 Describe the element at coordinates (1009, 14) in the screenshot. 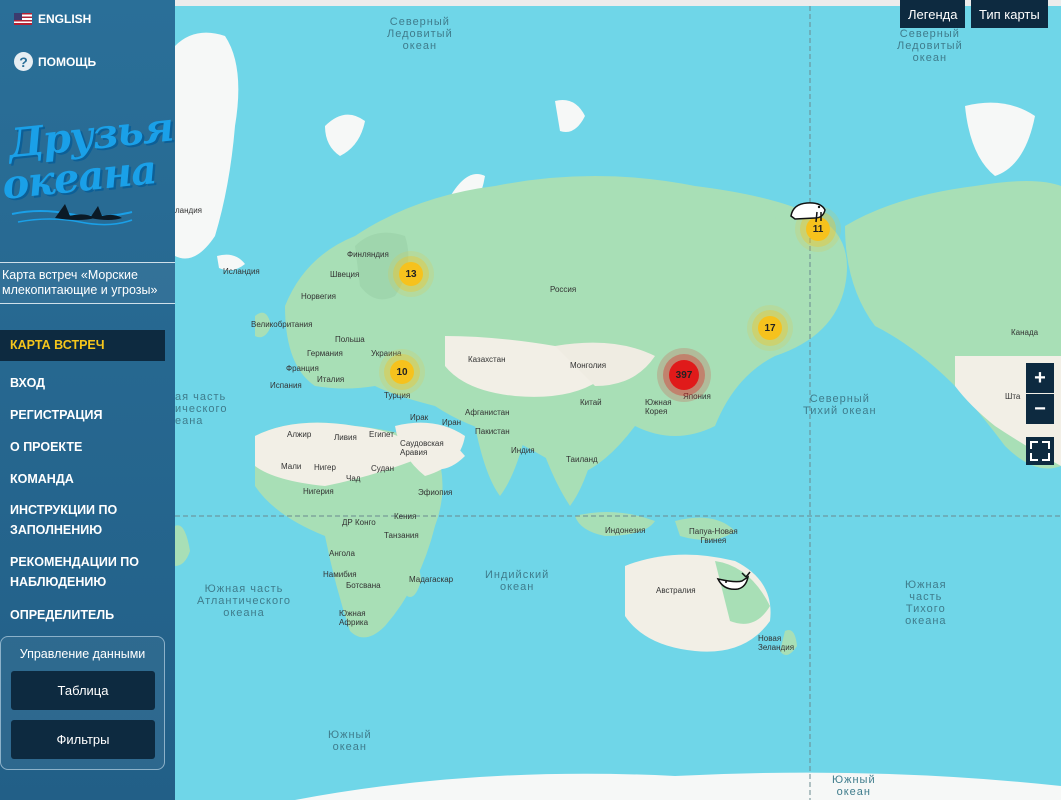

I see `map-type-button: Тип карты` at that location.